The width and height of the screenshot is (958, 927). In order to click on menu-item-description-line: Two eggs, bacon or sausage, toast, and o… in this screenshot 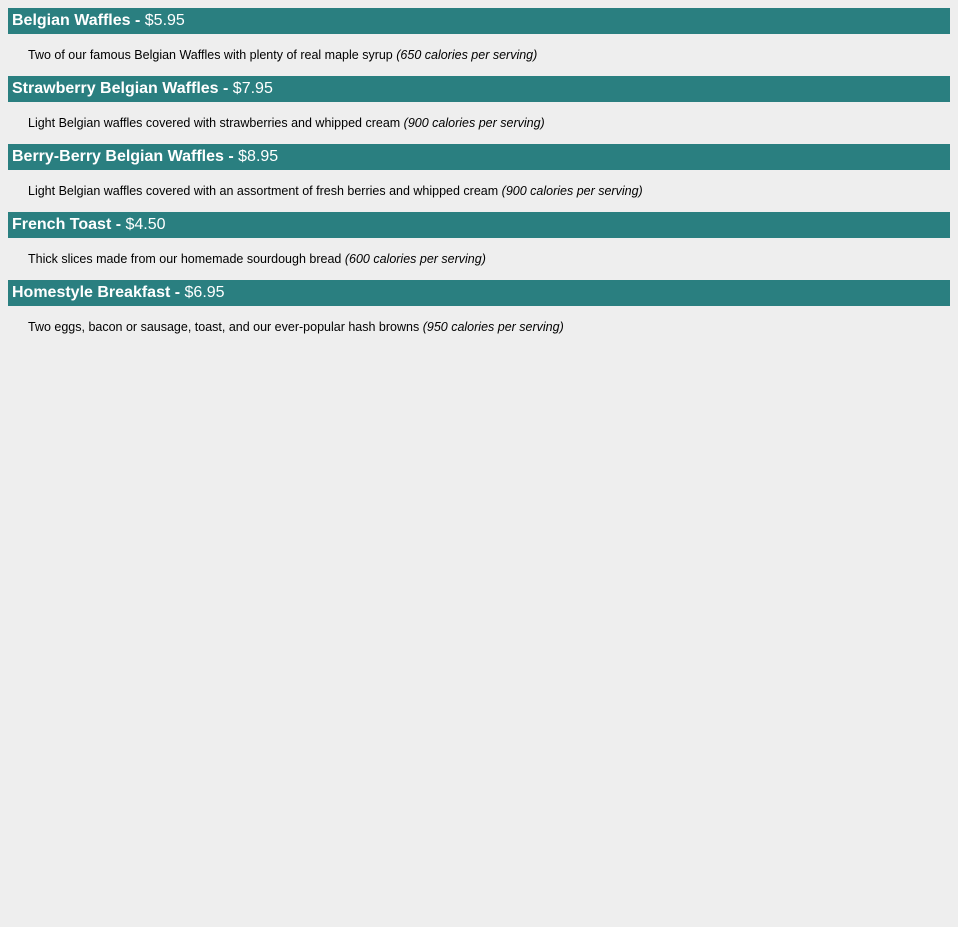, I will do `click(479, 327)`.